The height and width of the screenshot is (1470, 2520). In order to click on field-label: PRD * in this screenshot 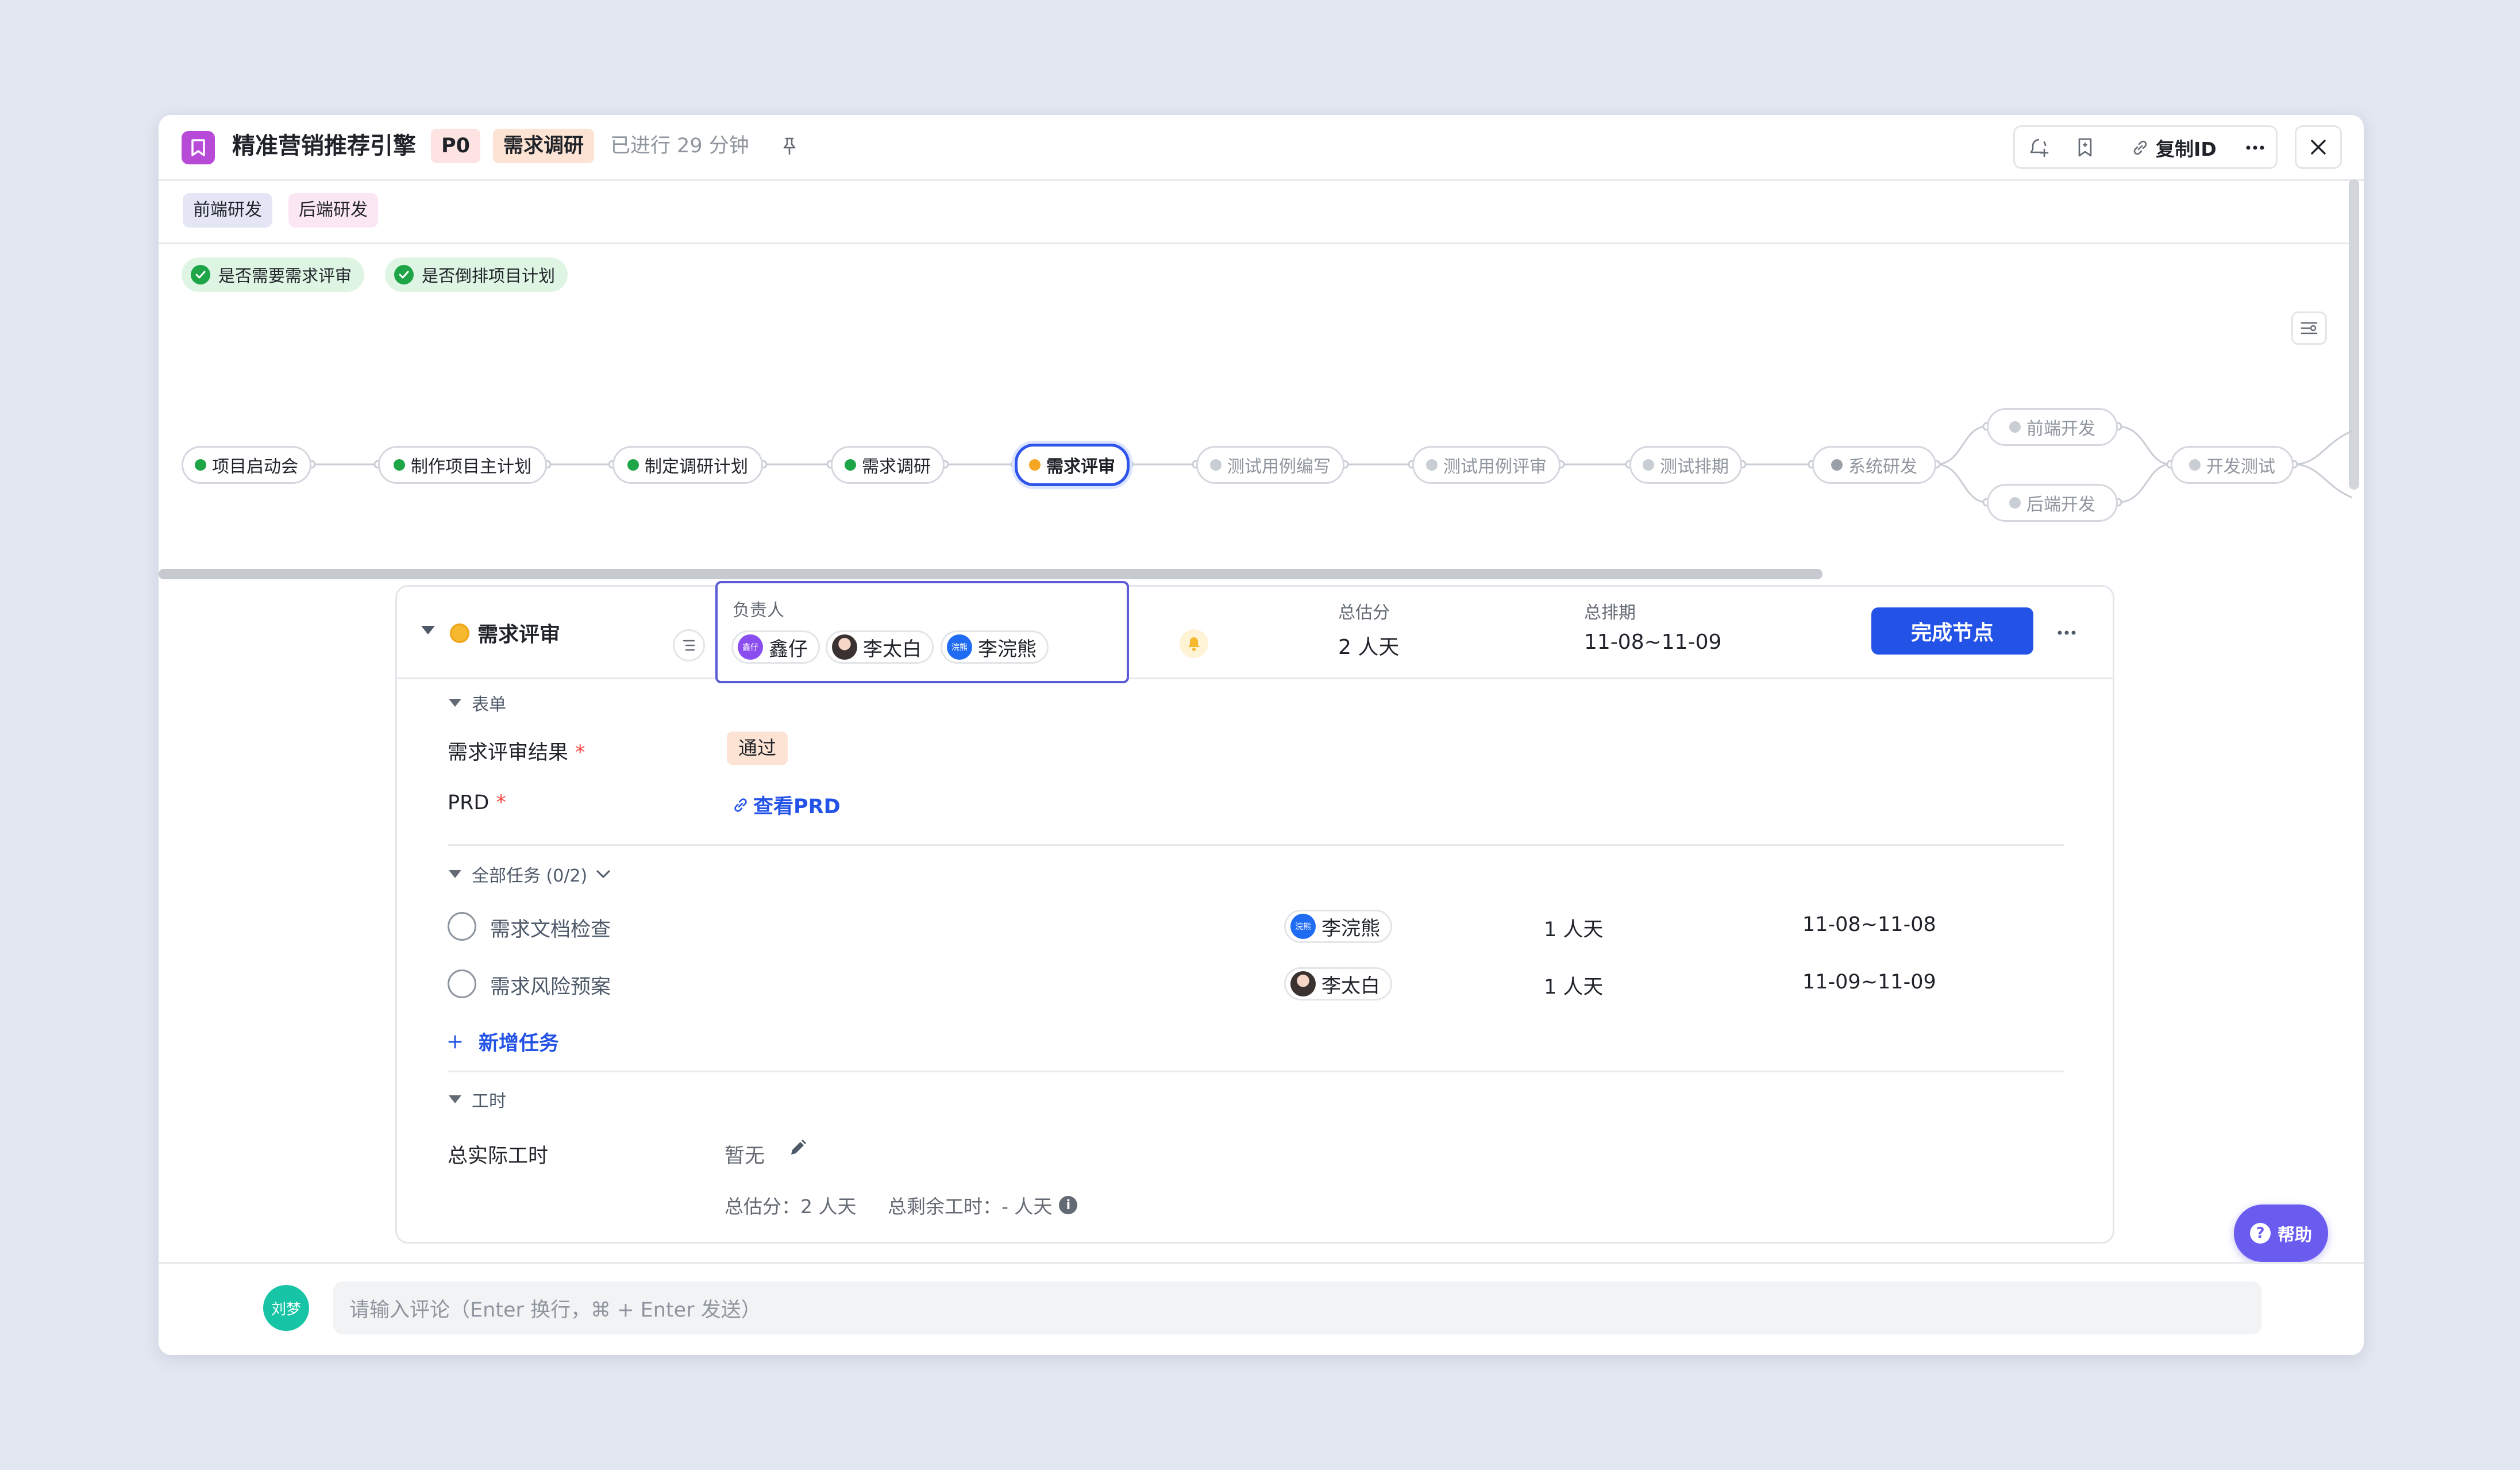, I will do `click(477, 802)`.